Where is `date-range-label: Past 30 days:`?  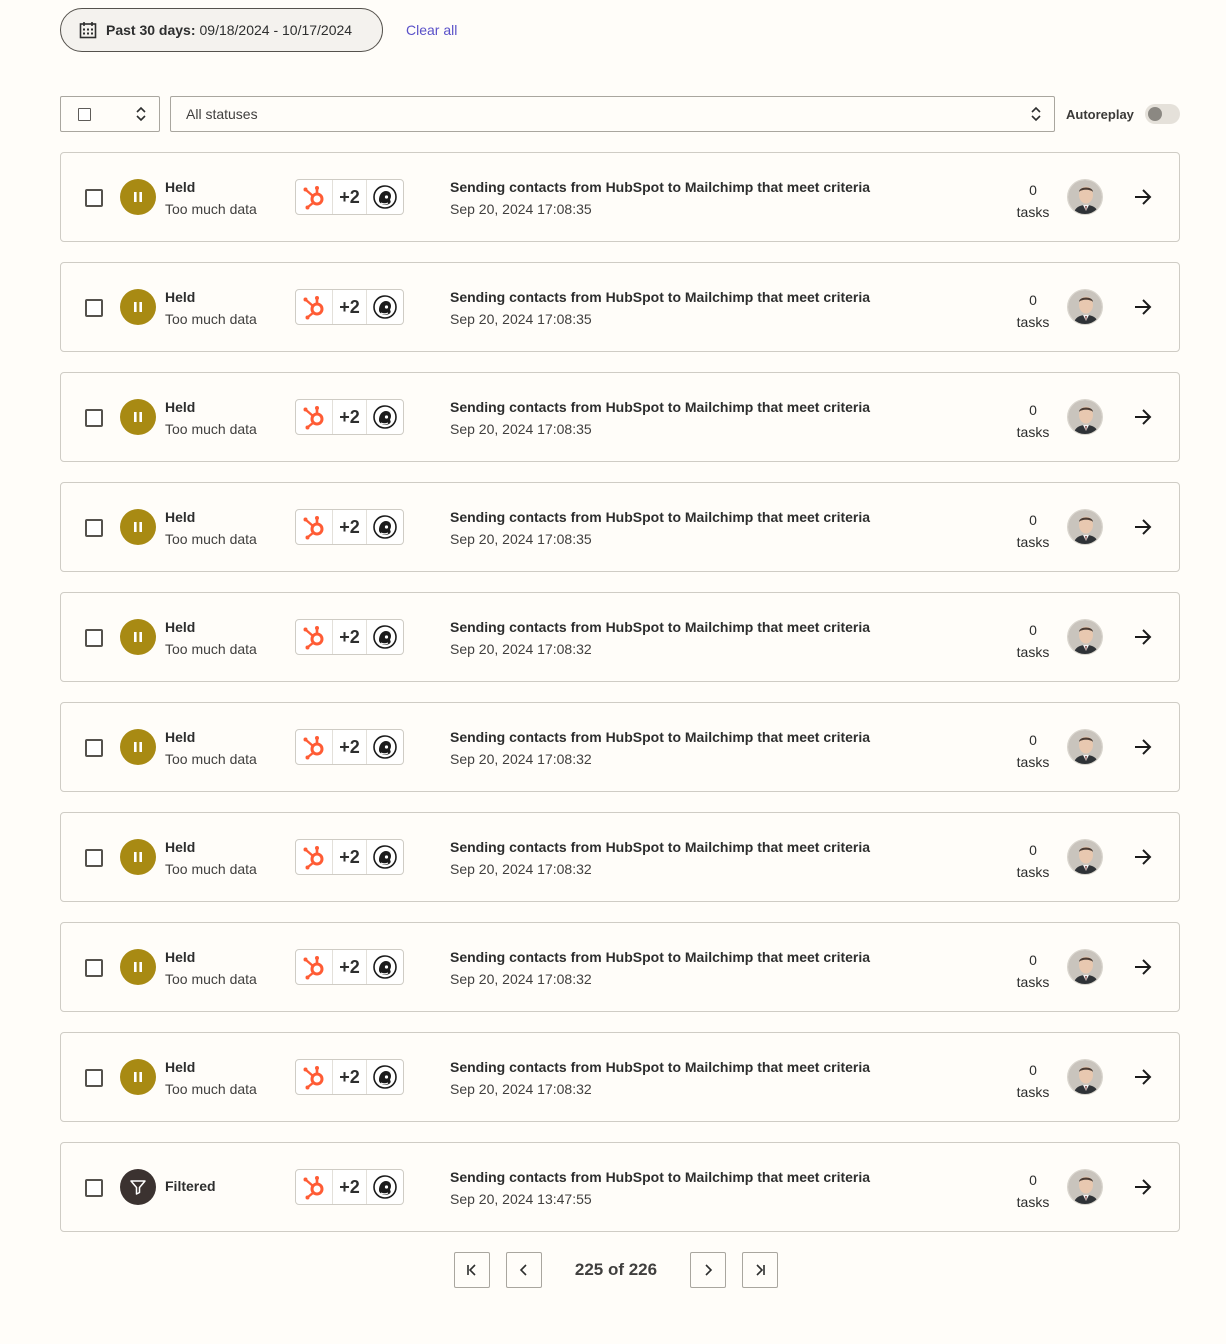 date-range-label: Past 30 days: is located at coordinates (151, 30).